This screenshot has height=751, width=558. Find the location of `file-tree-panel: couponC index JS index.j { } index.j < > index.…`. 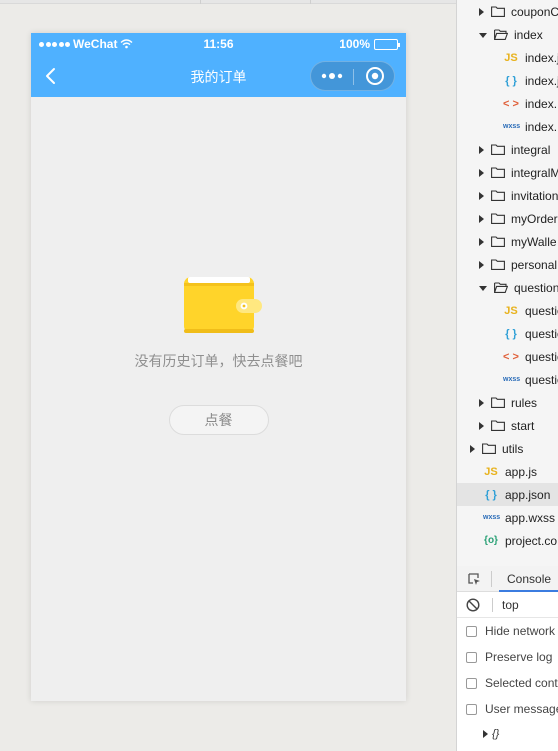

file-tree-panel: couponC index JS index.j { } index.j < > index.… is located at coordinates (507, 283).